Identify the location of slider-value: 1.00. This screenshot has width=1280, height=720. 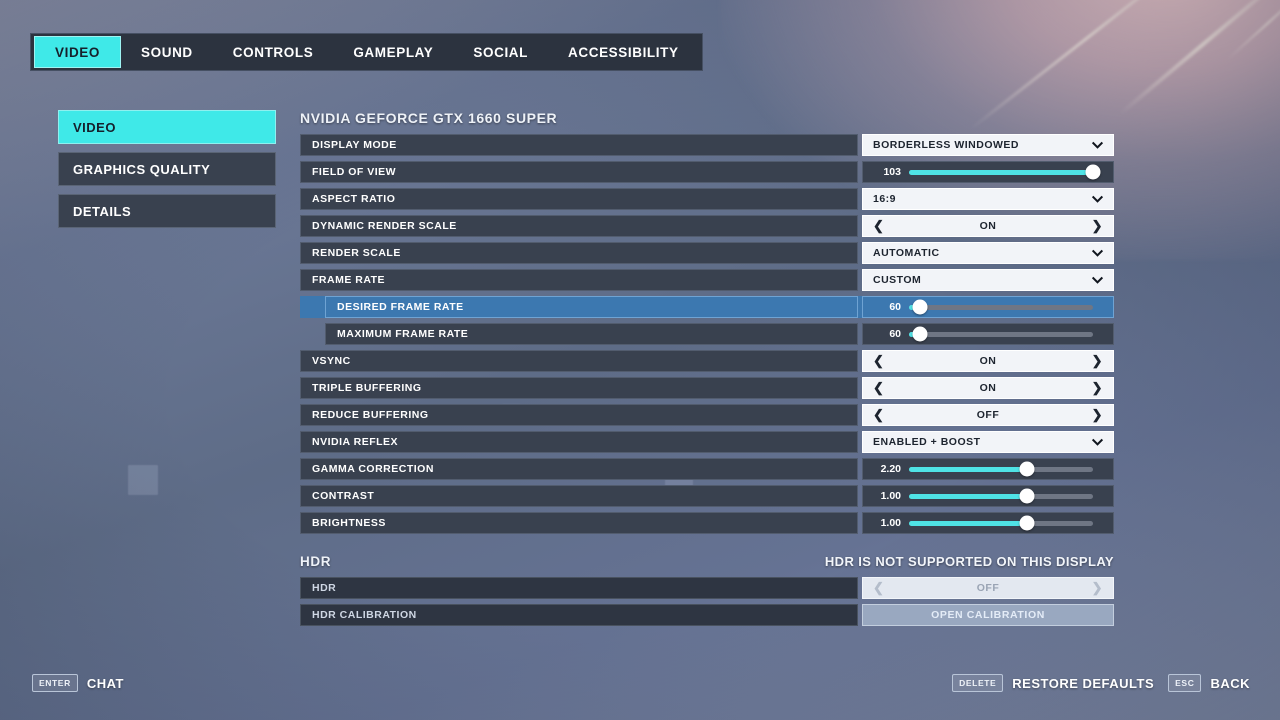
(890, 496).